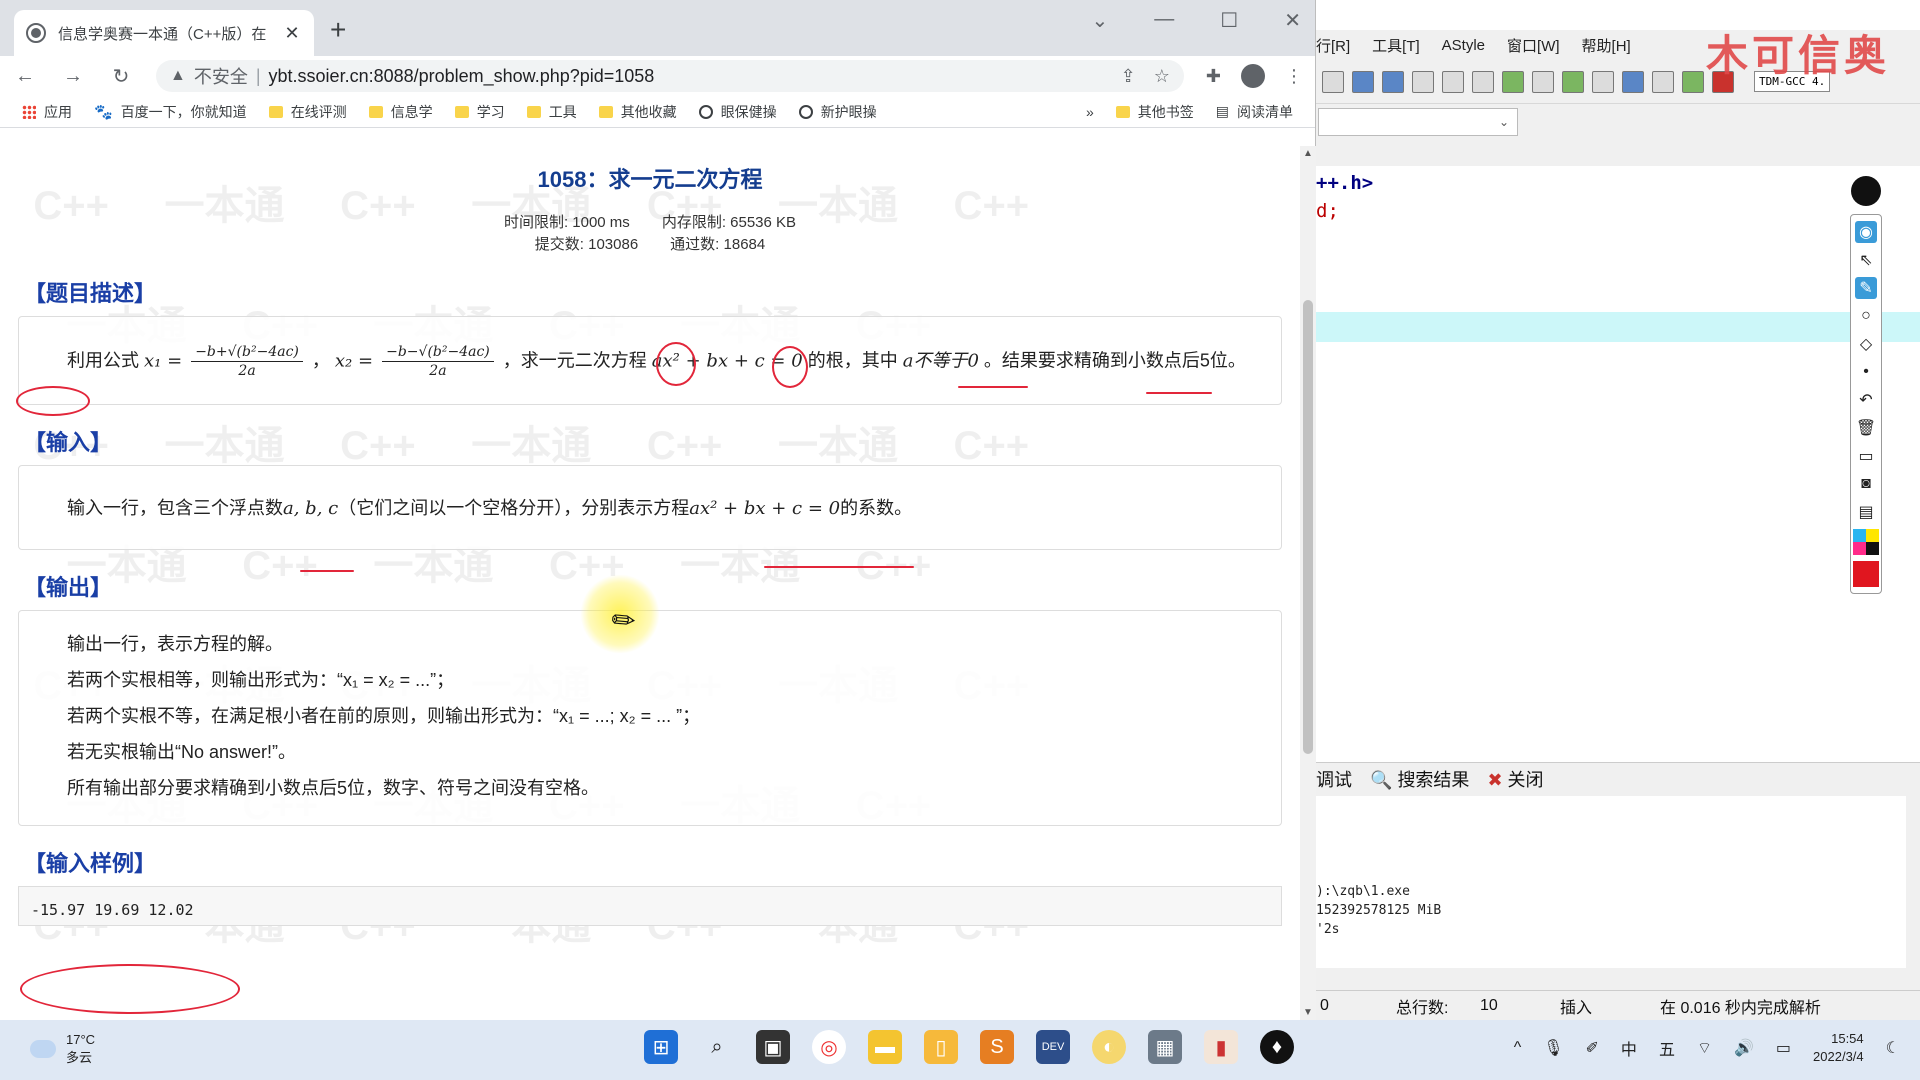 This screenshot has width=1920, height=1080. I want to click on reload-button: ↻, so click(121, 76).